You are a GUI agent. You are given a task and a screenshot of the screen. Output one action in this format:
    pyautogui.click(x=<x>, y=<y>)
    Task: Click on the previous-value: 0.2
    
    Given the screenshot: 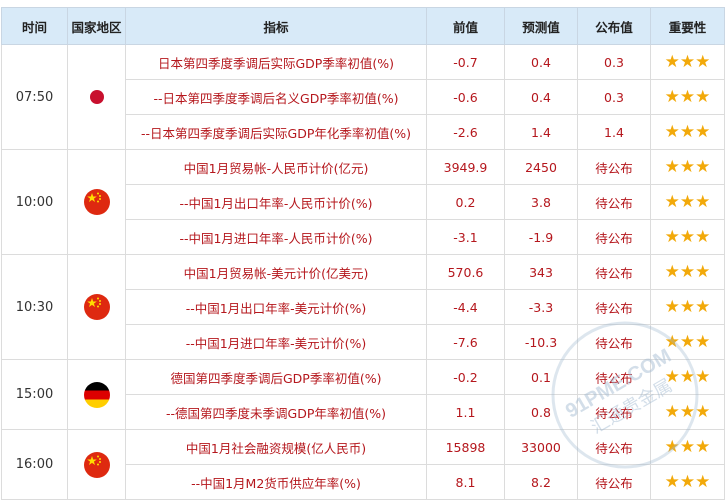 What is the action you would take?
    pyautogui.click(x=465, y=202)
    